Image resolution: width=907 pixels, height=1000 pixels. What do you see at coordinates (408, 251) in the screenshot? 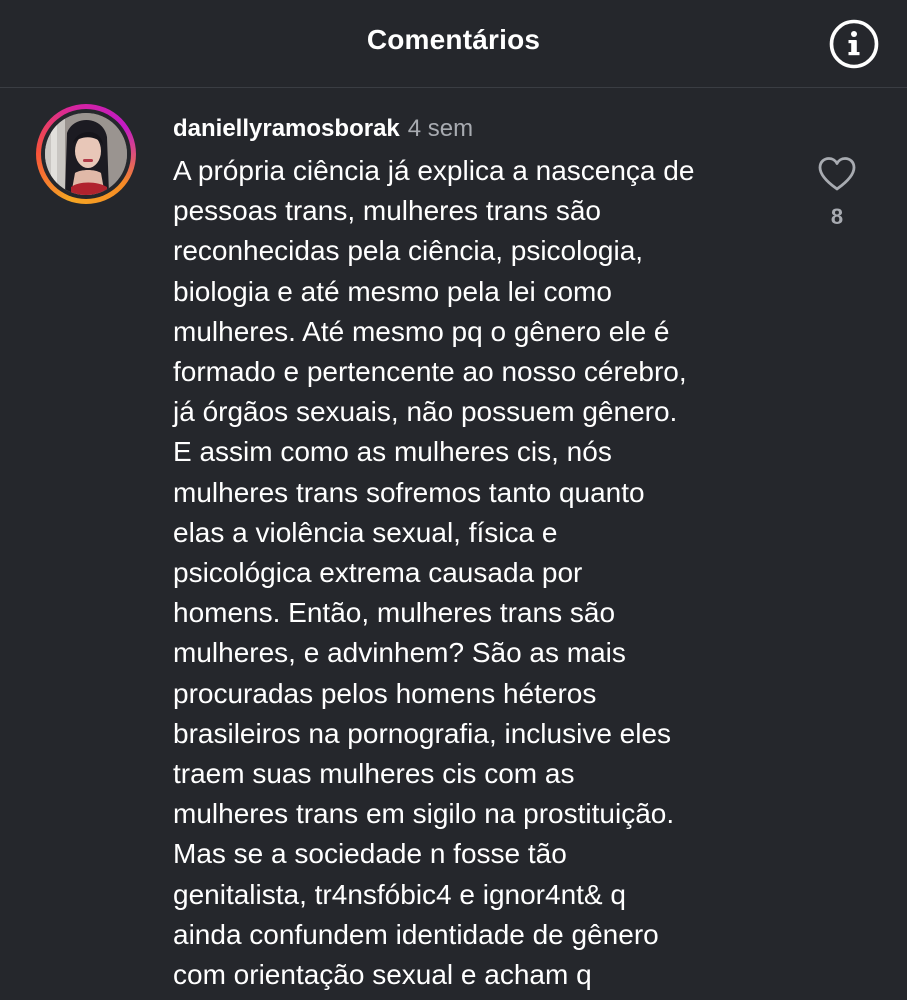
I see `comment-line: reconhecidas pela ciência, psicologia,` at bounding box center [408, 251].